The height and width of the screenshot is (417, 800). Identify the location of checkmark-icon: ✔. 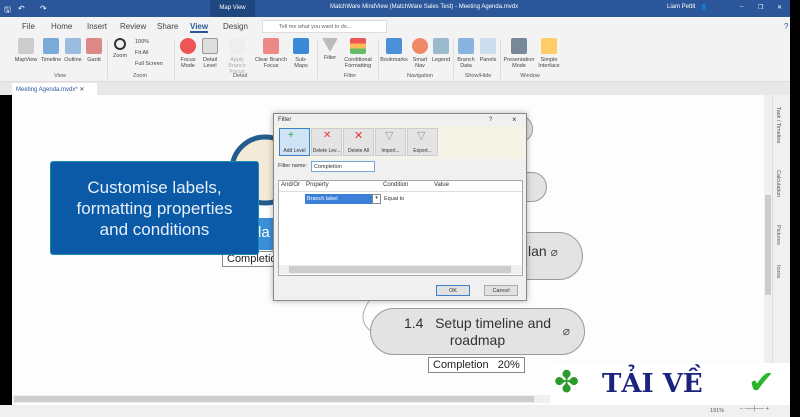
(761, 382).